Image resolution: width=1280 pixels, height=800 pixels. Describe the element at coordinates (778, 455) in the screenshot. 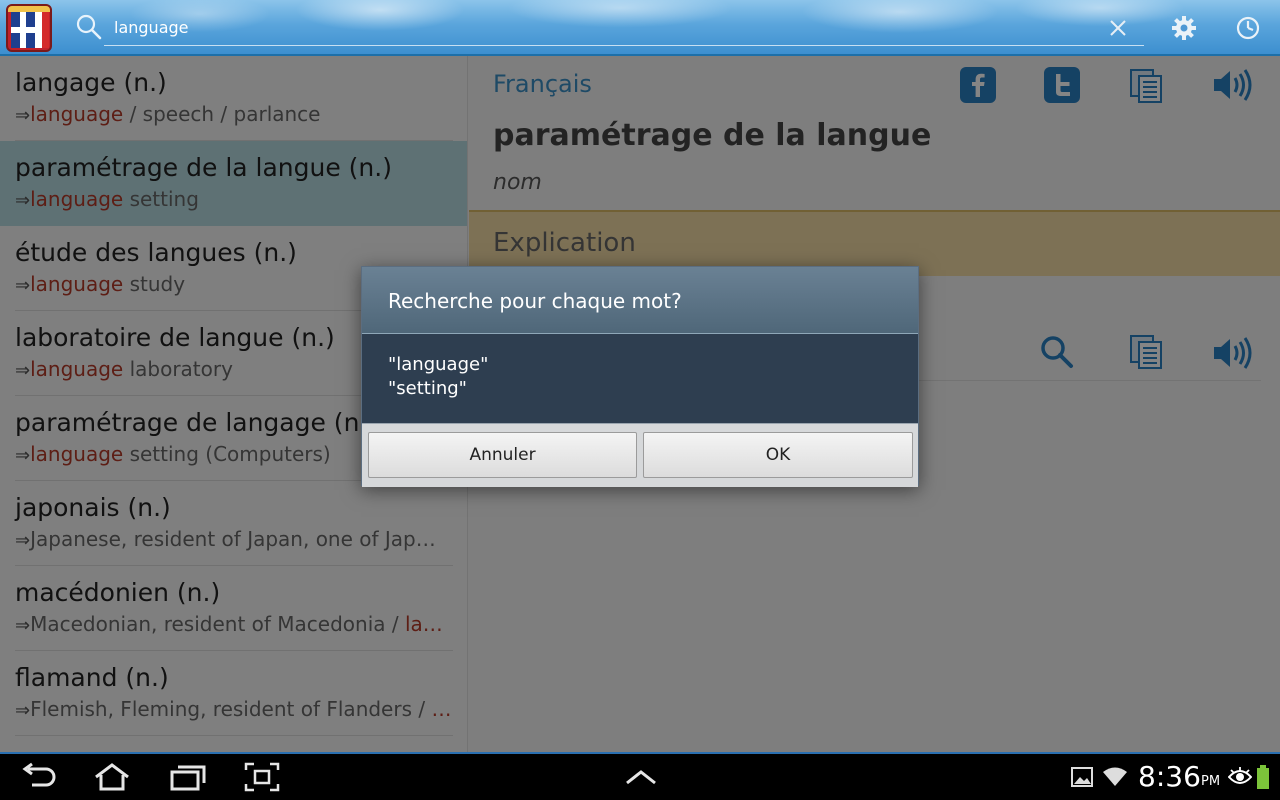

I see `ok-button: OK` at that location.